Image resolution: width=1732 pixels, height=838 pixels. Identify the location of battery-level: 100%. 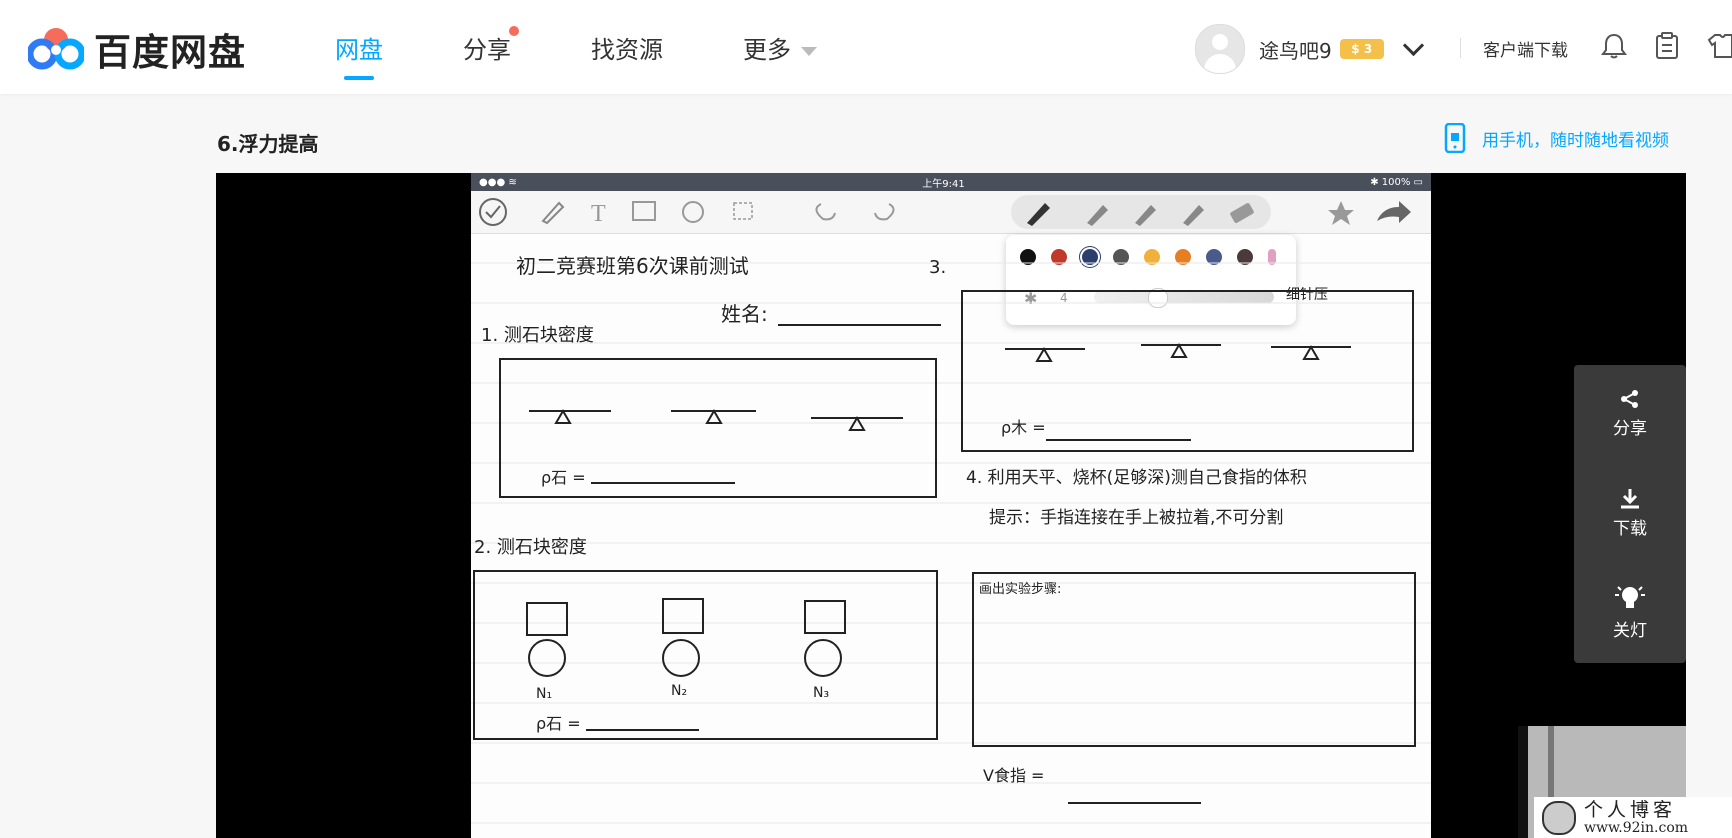
(1396, 182).